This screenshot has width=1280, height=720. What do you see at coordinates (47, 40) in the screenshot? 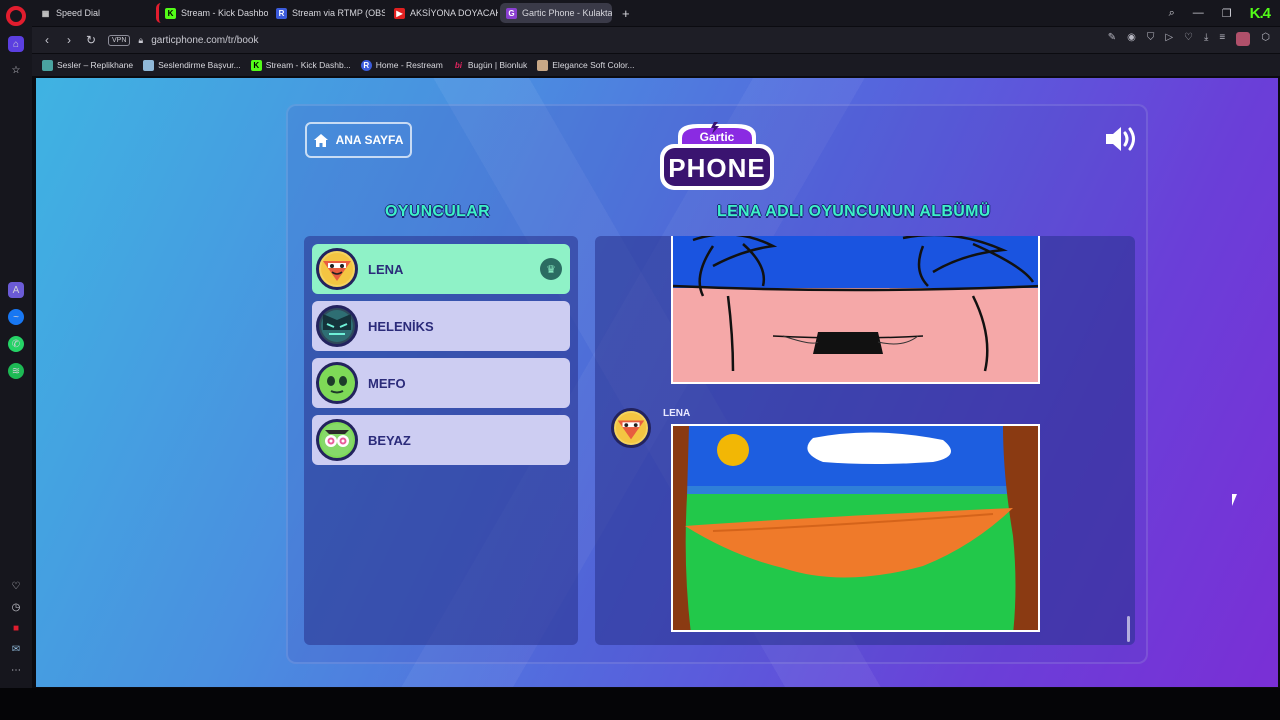
I see `back-icon: ‹` at bounding box center [47, 40].